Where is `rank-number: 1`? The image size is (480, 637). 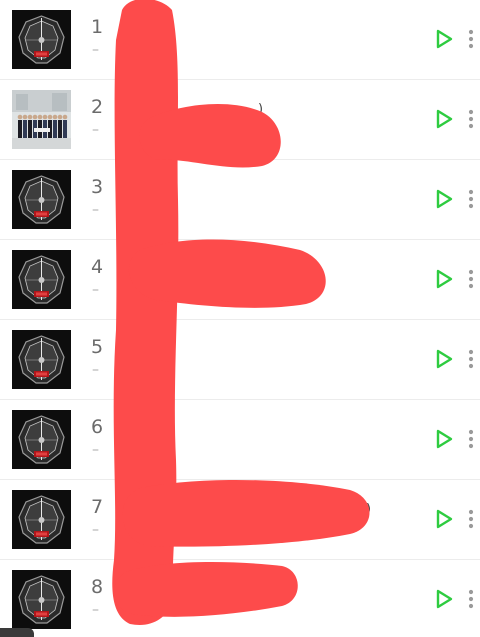
rank-number: 1 is located at coordinates (97, 27).